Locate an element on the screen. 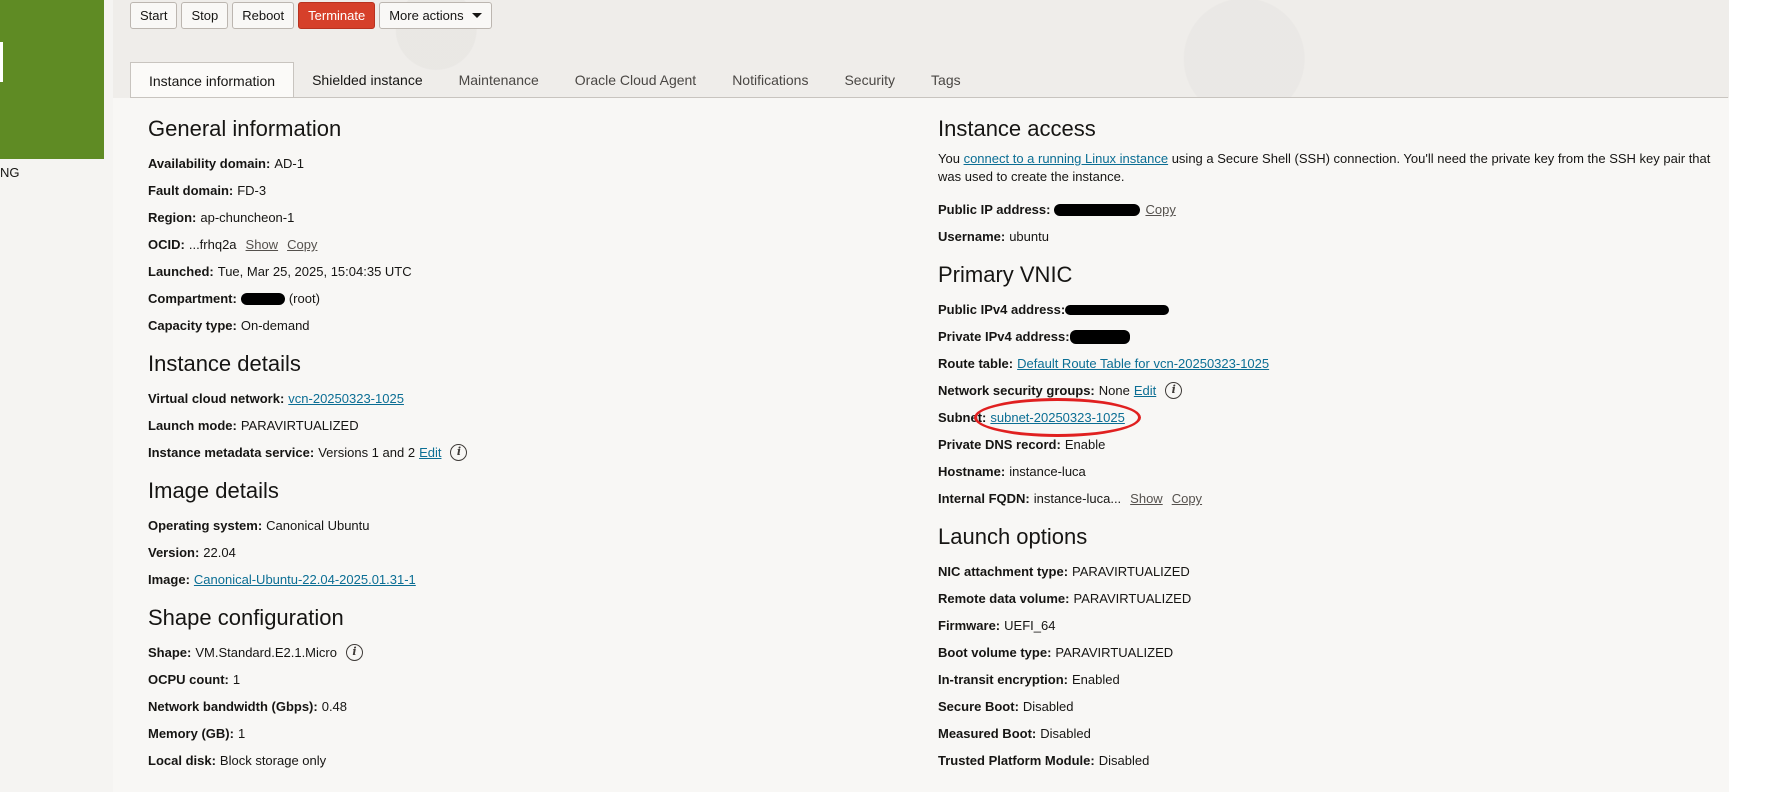 The height and width of the screenshot is (807, 1789). field-label: Launch mode: is located at coordinates (192, 425).